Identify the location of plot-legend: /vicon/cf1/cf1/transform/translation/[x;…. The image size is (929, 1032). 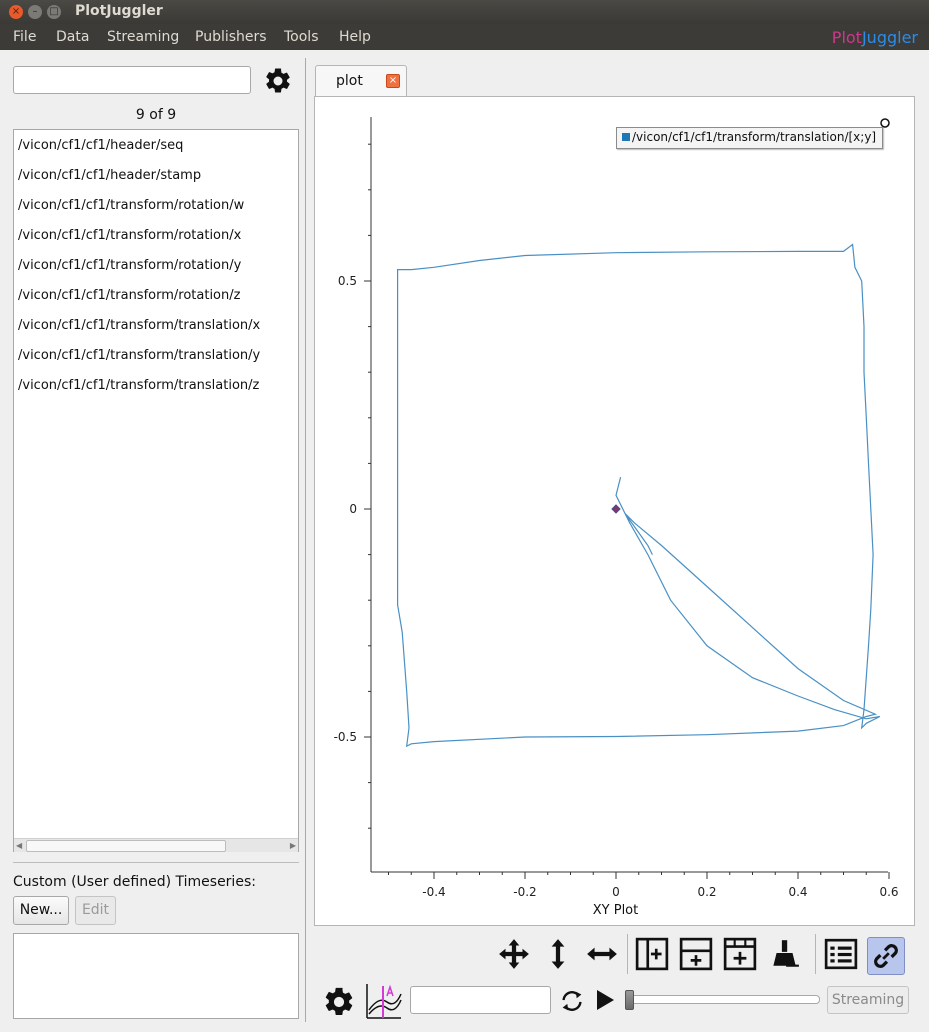
(750, 138).